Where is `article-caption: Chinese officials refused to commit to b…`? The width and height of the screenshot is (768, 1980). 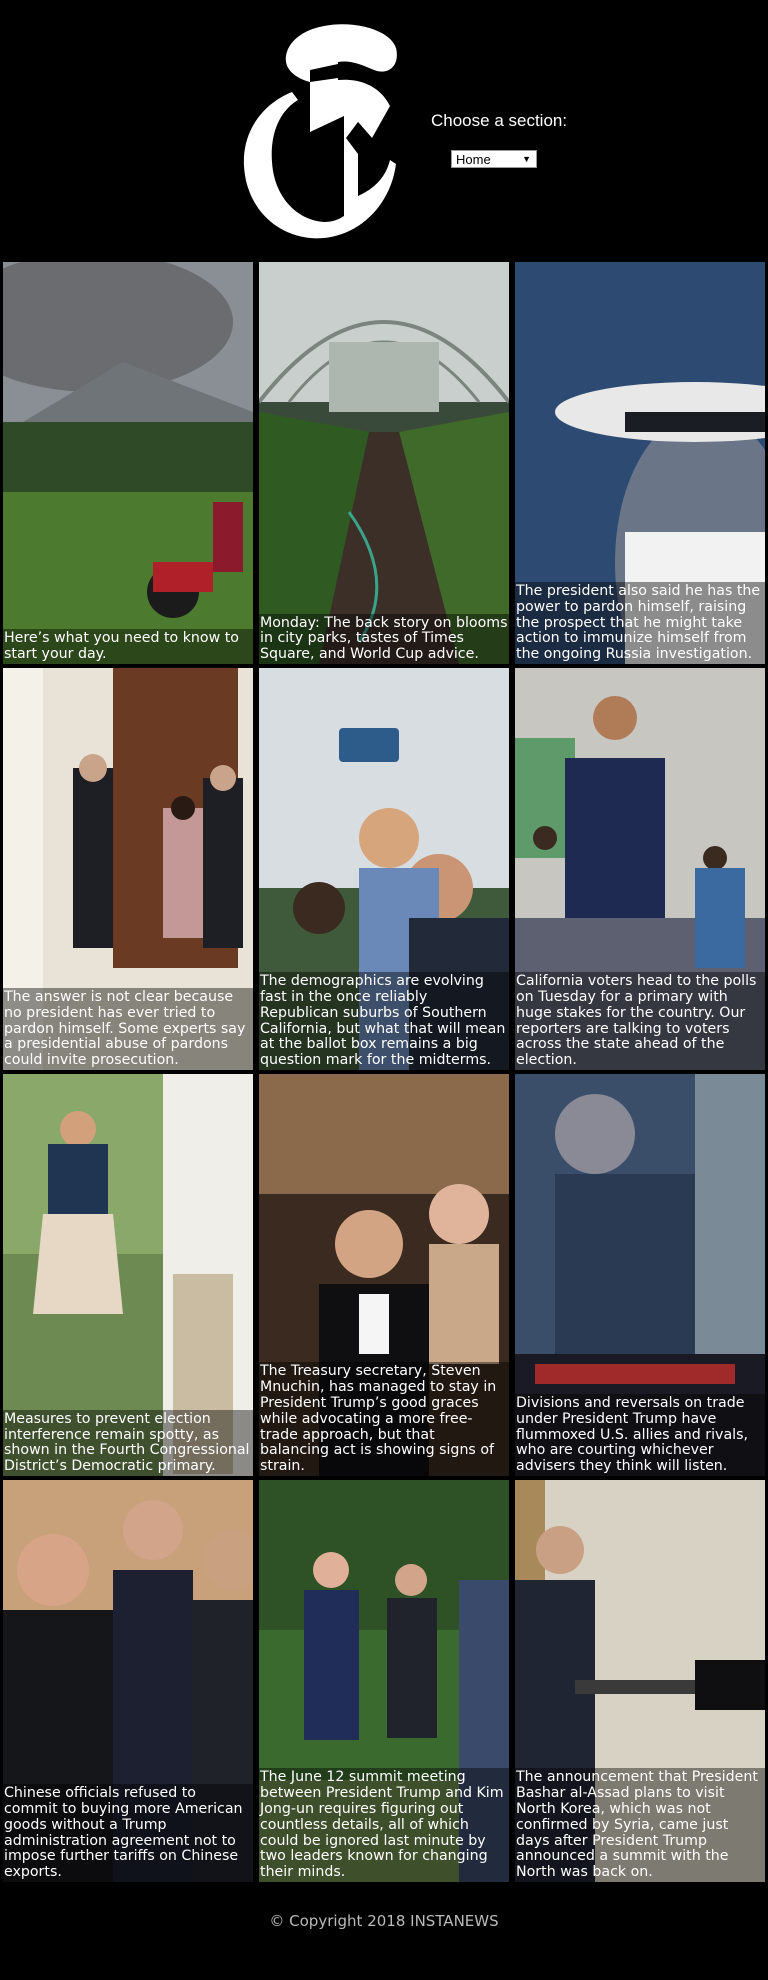 article-caption: Chinese officials refused to commit to b… is located at coordinates (128, 1833).